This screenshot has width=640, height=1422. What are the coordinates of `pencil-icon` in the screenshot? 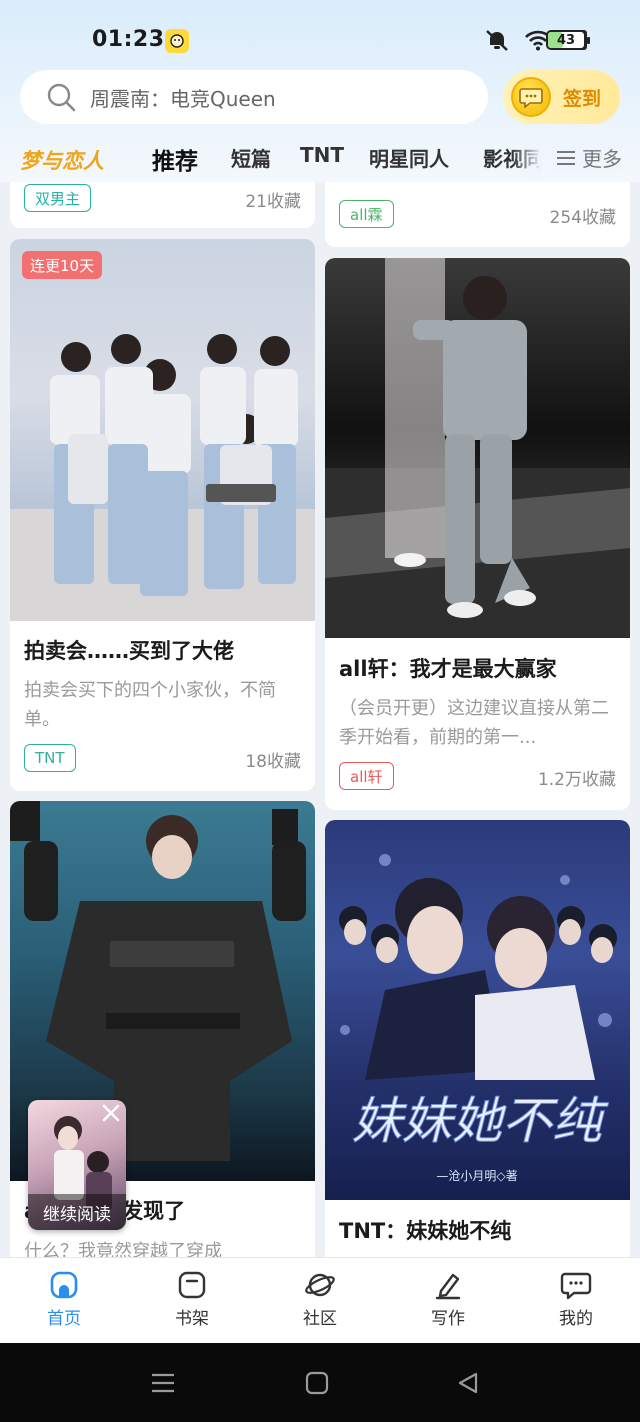 It's located at (448, 1286).